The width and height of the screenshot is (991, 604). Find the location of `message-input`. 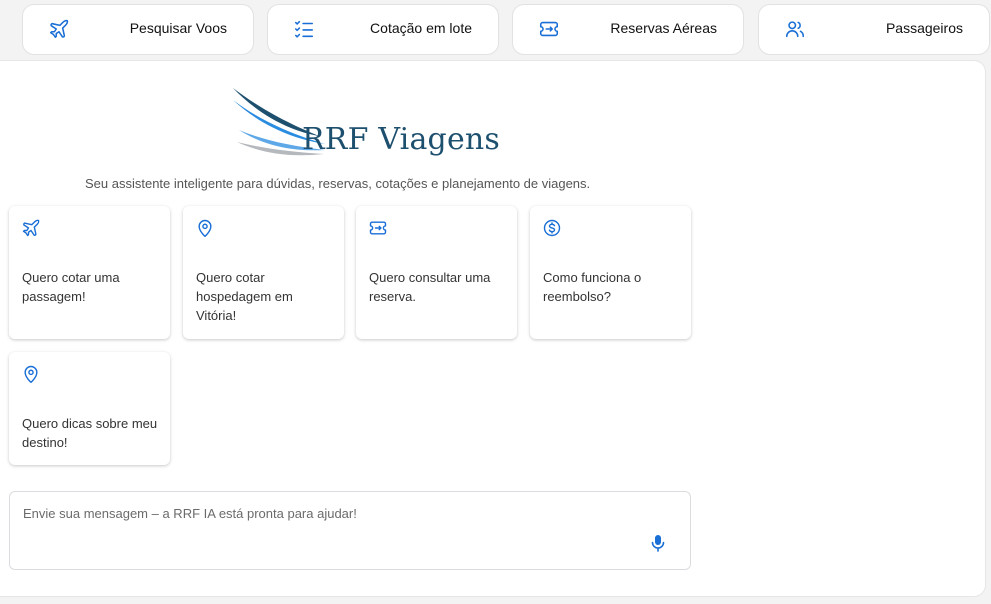

message-input is located at coordinates (323, 513).